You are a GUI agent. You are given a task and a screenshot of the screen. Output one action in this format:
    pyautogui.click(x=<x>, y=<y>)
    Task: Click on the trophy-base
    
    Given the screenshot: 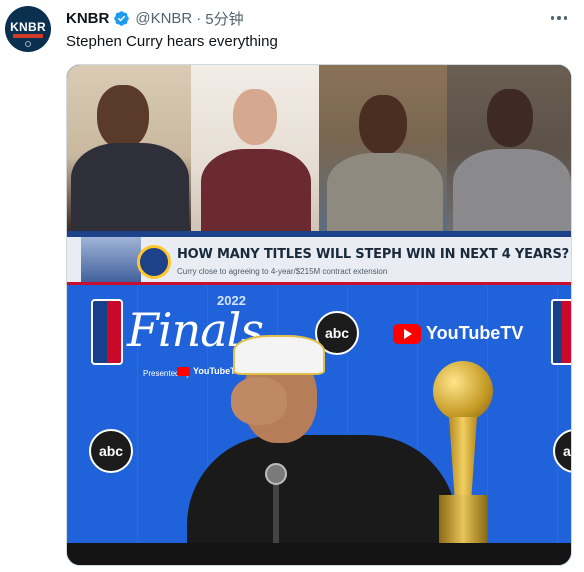 What is the action you would take?
    pyautogui.click(x=463, y=519)
    